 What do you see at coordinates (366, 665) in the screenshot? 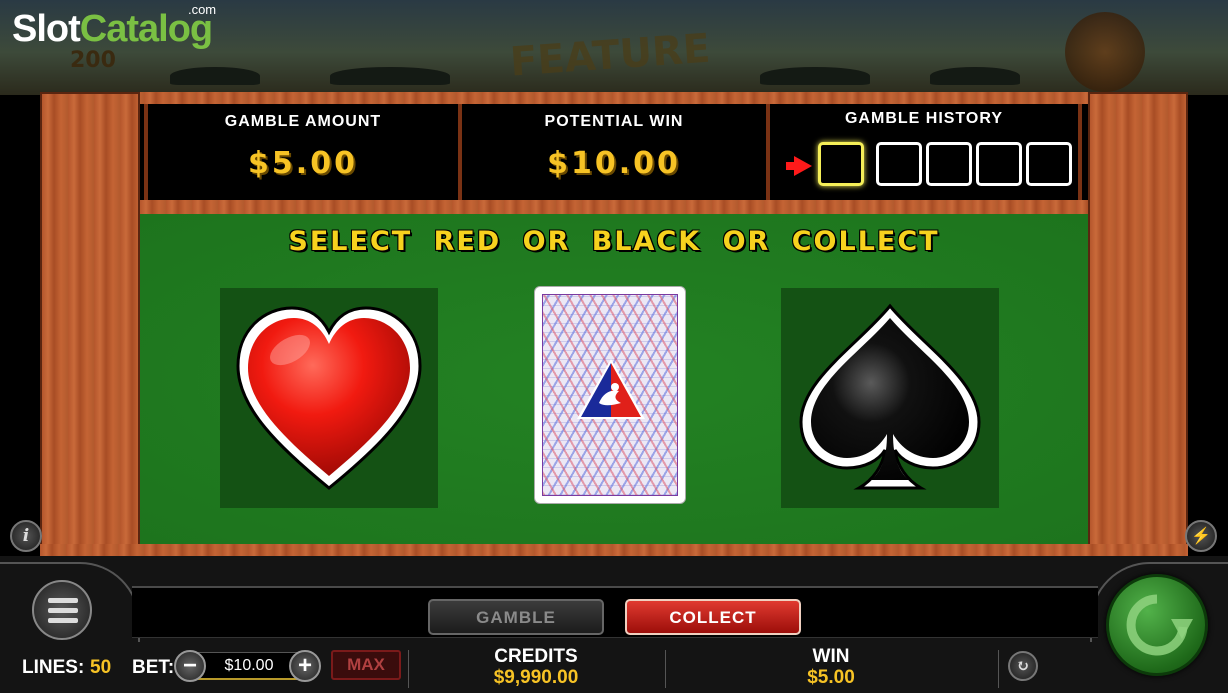
I see `max-bet-button: MAX` at bounding box center [366, 665].